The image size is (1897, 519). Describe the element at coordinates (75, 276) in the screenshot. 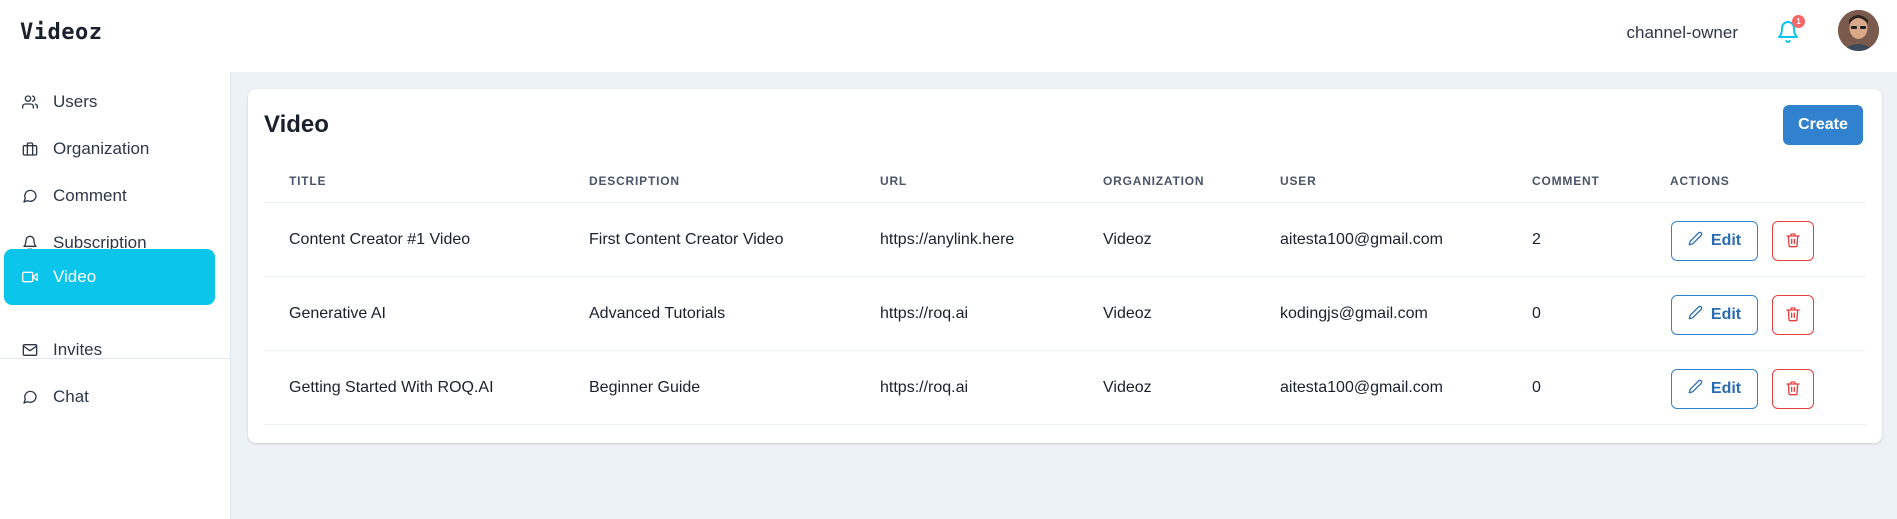

I see `sidebar-item-label: Video` at that location.